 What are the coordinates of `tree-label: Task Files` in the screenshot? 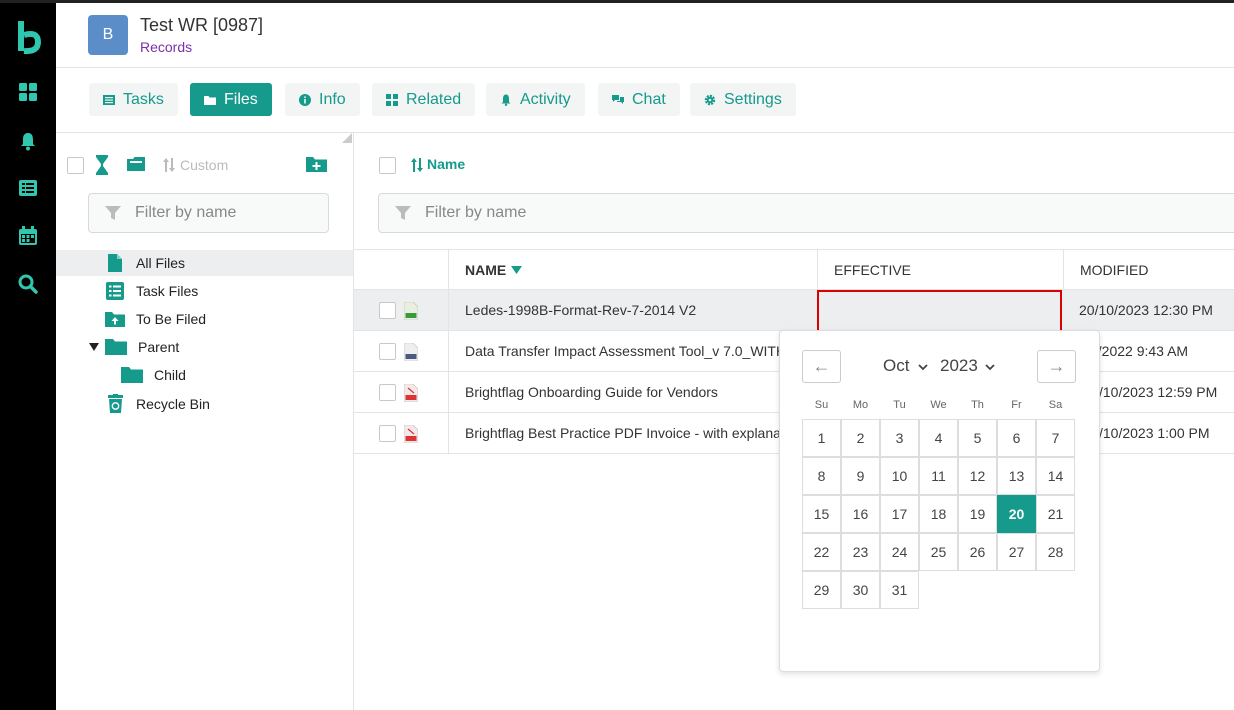 It's located at (167, 291).